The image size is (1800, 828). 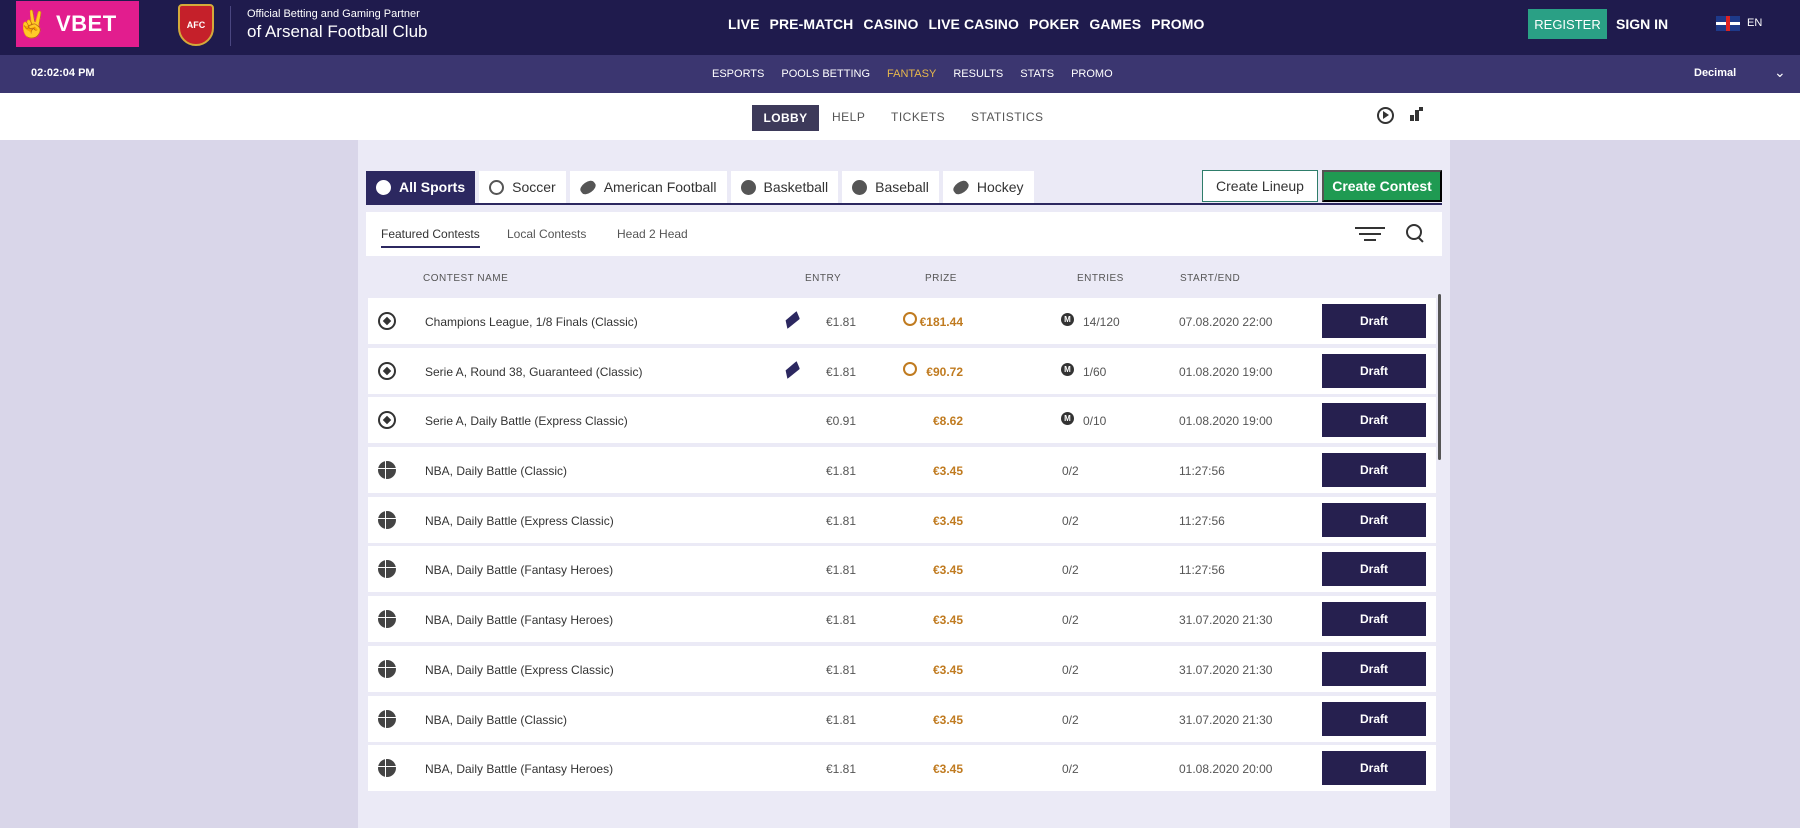 I want to click on contest-name: Serie A, Daily Battle (Express Classic), so click(x=526, y=421).